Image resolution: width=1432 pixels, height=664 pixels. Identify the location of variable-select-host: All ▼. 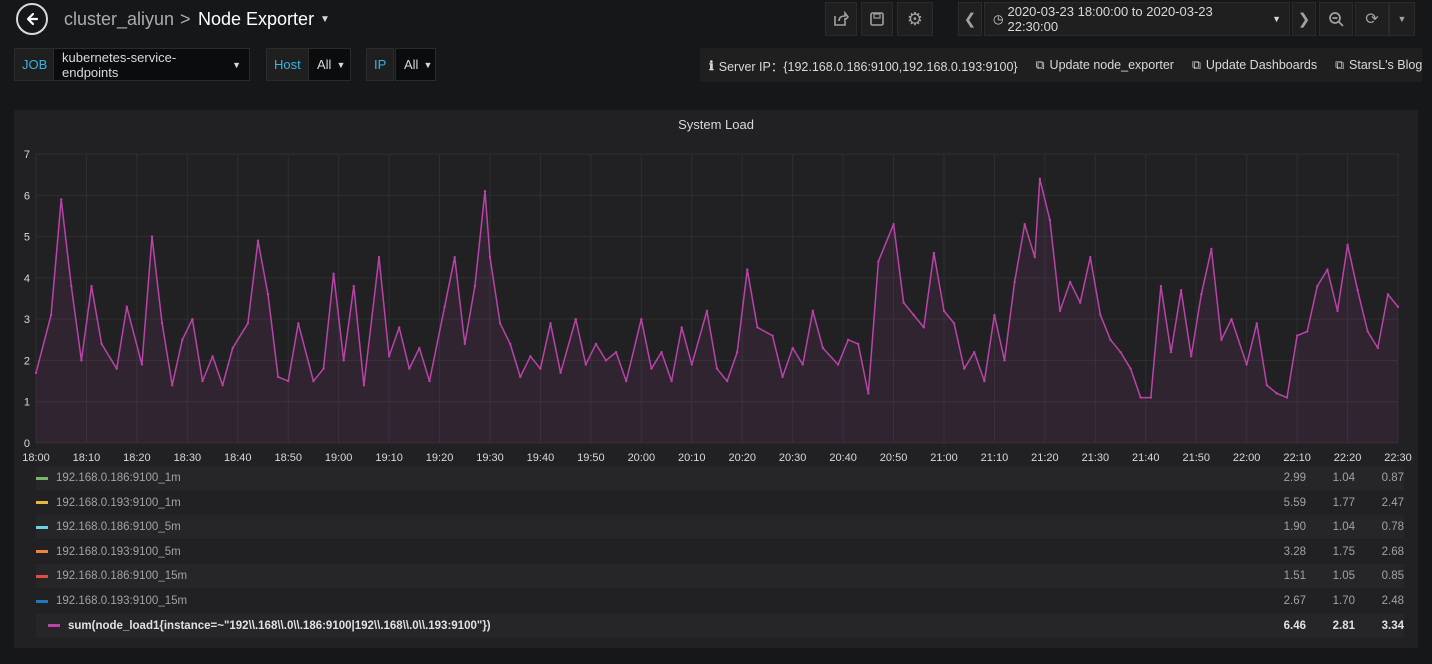
(329, 64).